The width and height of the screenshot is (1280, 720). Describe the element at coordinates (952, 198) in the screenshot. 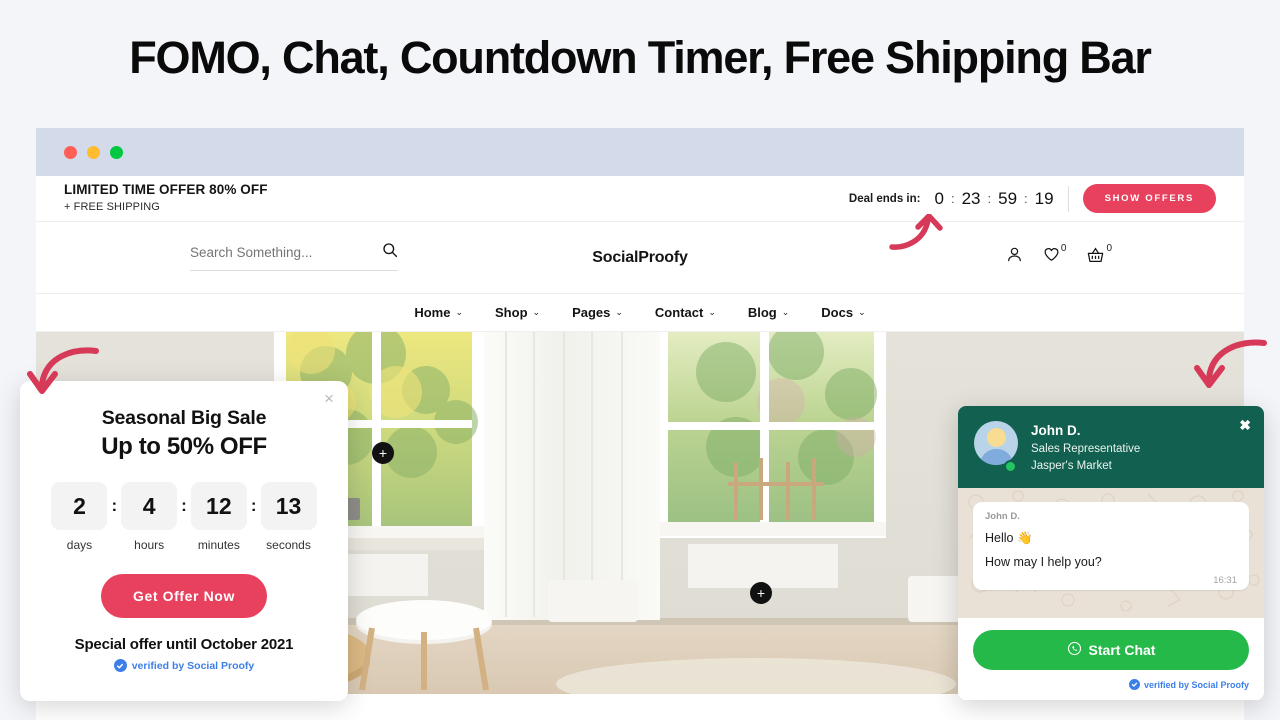

I see `deal-sep-1: :` at that location.